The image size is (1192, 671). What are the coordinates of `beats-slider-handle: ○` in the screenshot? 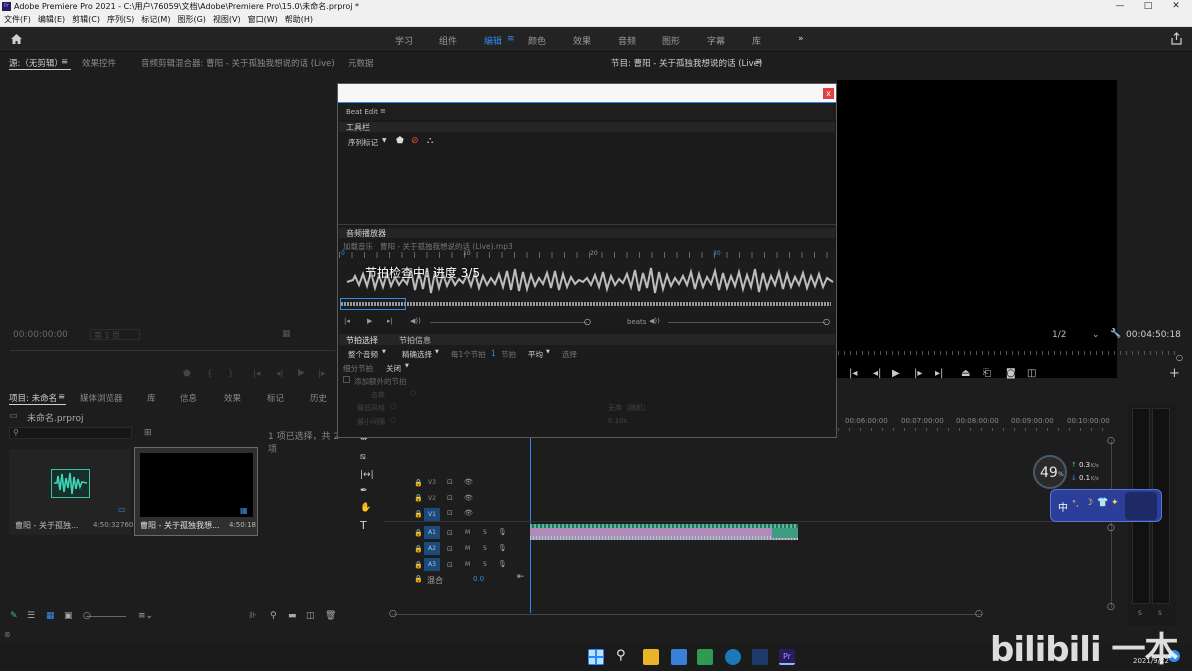 It's located at (826, 321).